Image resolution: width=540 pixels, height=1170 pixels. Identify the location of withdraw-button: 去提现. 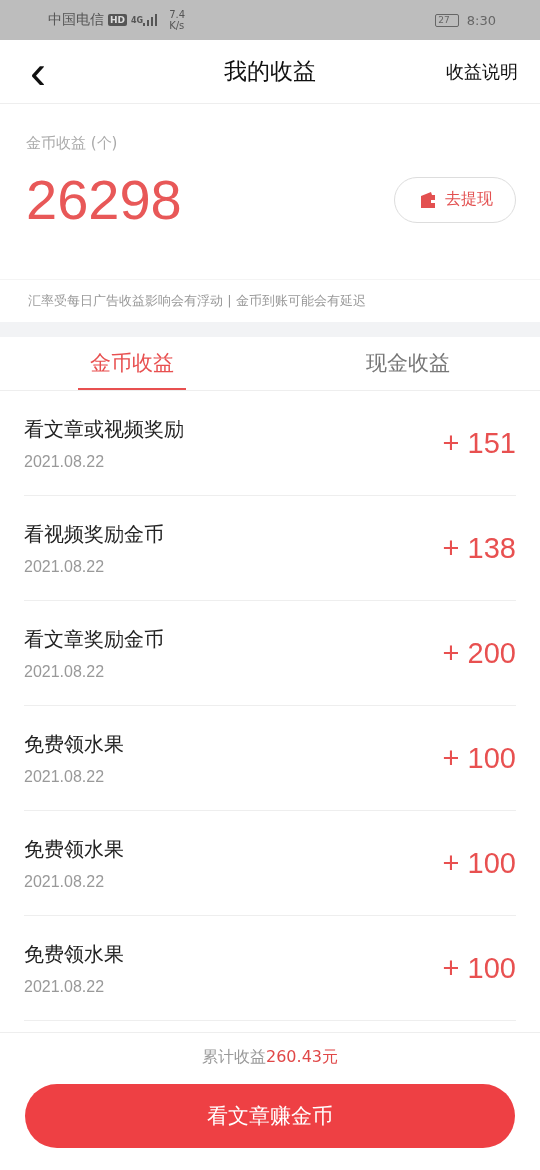
(455, 199).